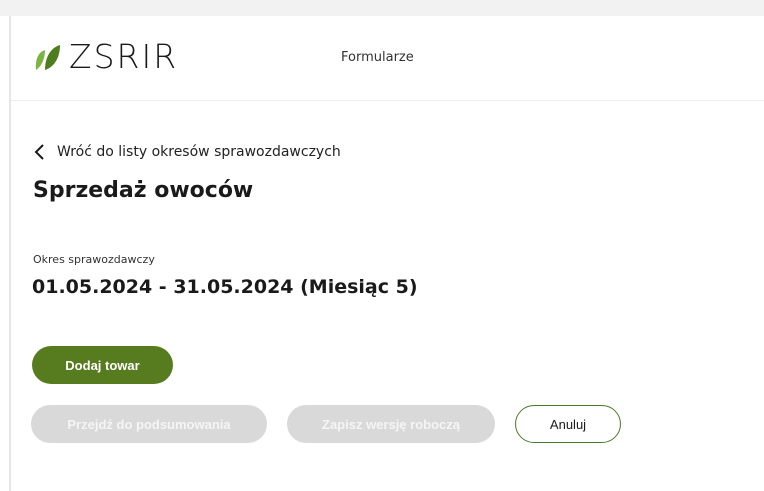 The image size is (764, 491). Describe the element at coordinates (102, 365) in the screenshot. I see `add-item-button: Dodaj towar` at that location.